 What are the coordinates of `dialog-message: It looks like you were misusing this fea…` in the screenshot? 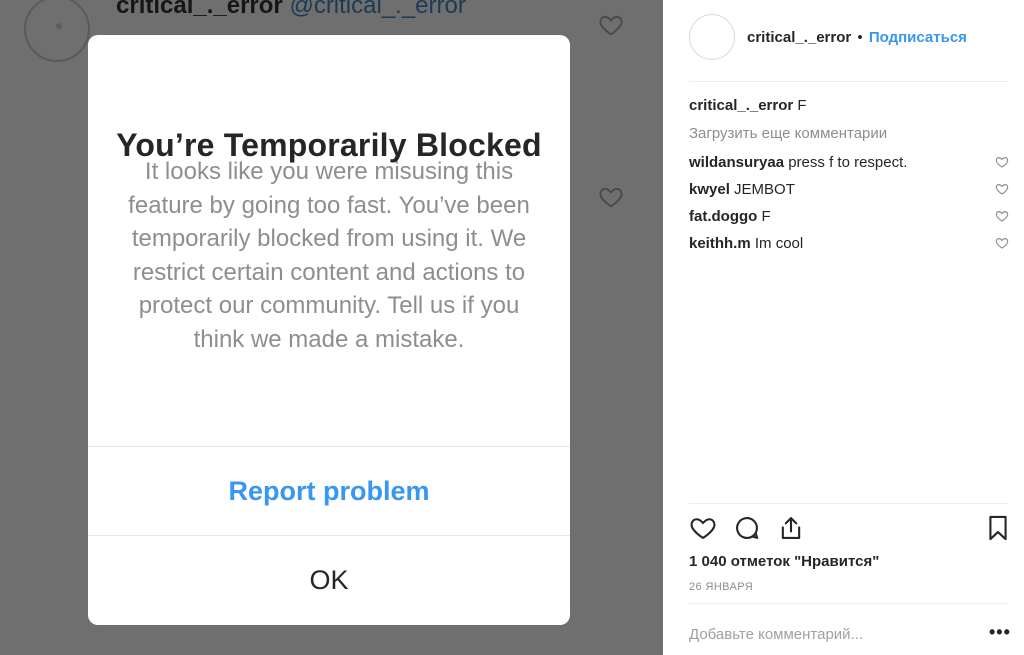 It's located at (329, 255).